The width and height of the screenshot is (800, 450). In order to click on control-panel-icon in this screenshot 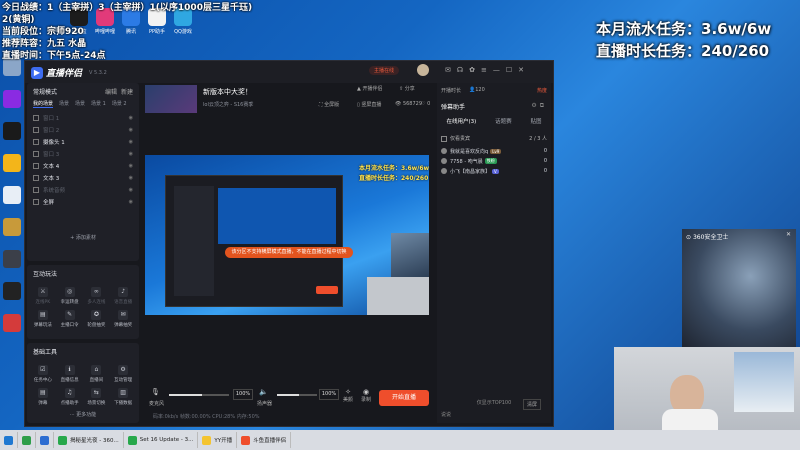, I will do `click(12, 99)`.